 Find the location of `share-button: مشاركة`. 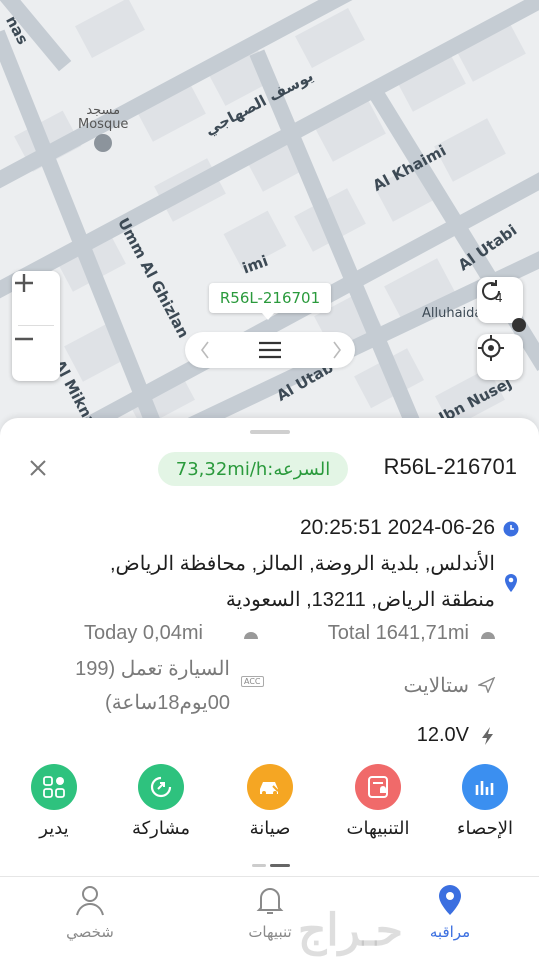

share-button: مشاركة is located at coordinates (161, 801).